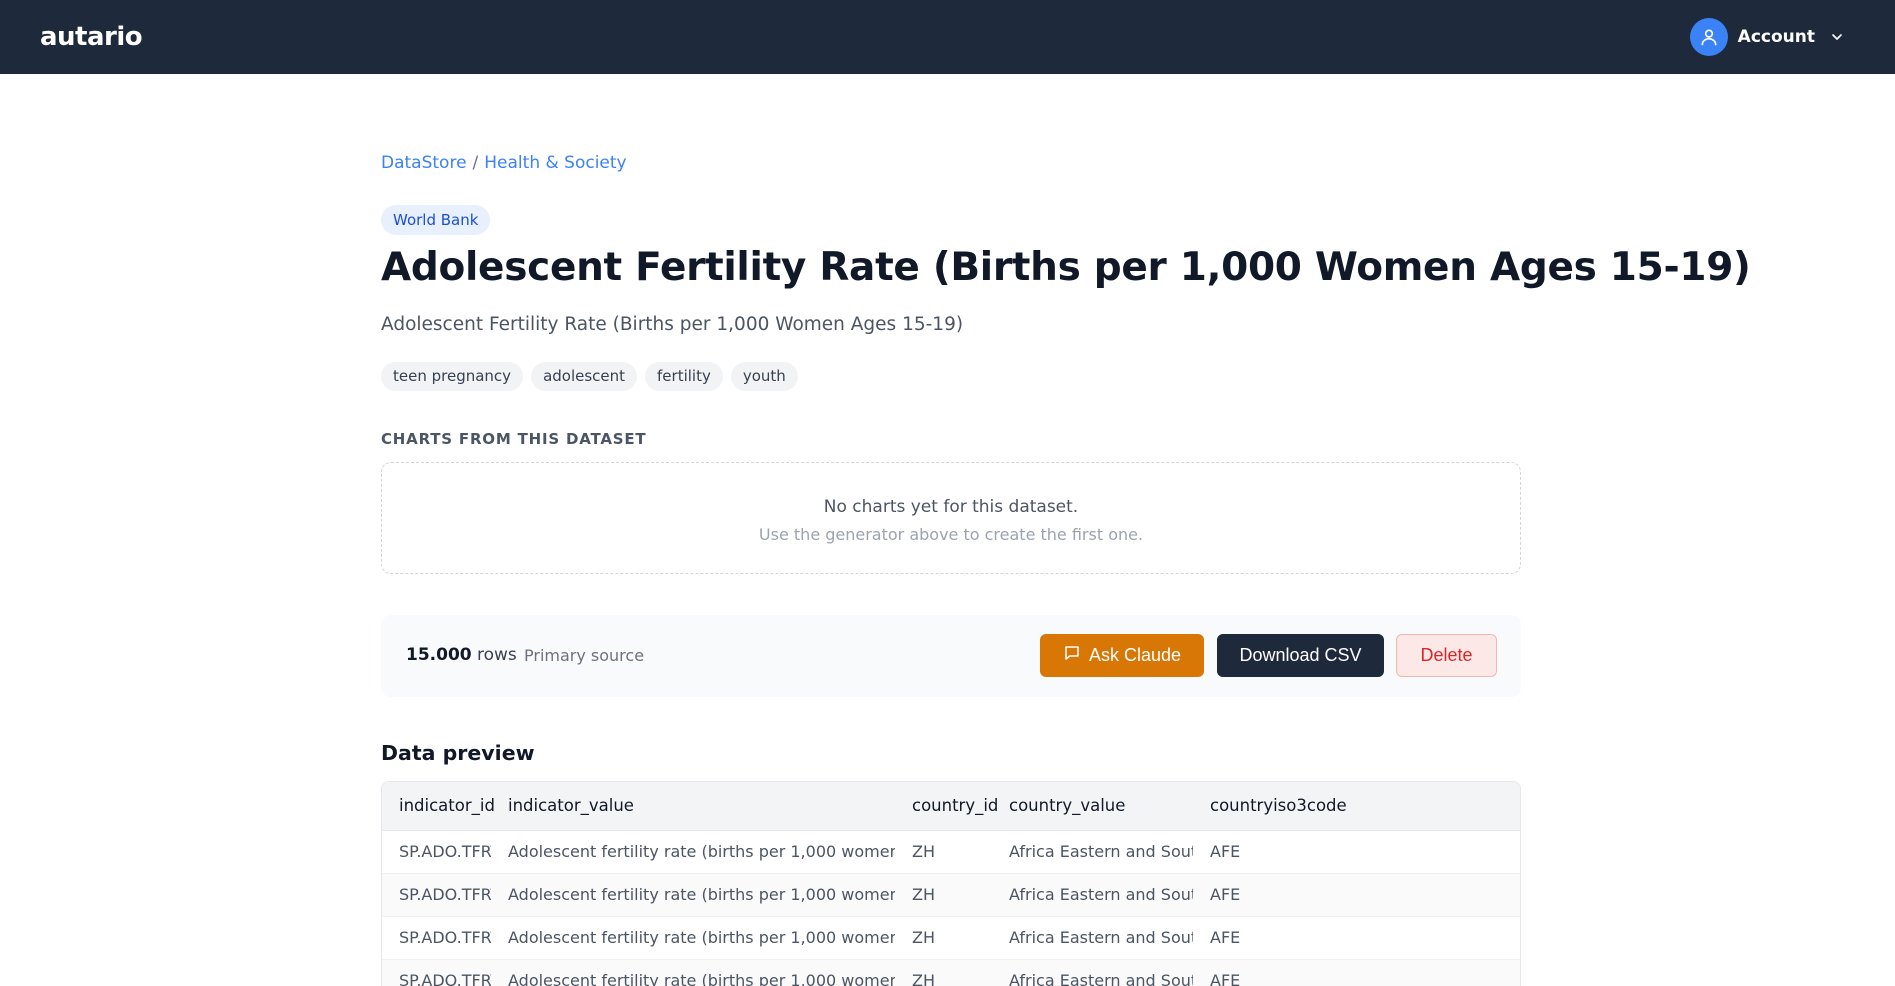 This screenshot has height=986, width=1895. I want to click on breadcrumb: DataStore / Health & Society, so click(504, 163).